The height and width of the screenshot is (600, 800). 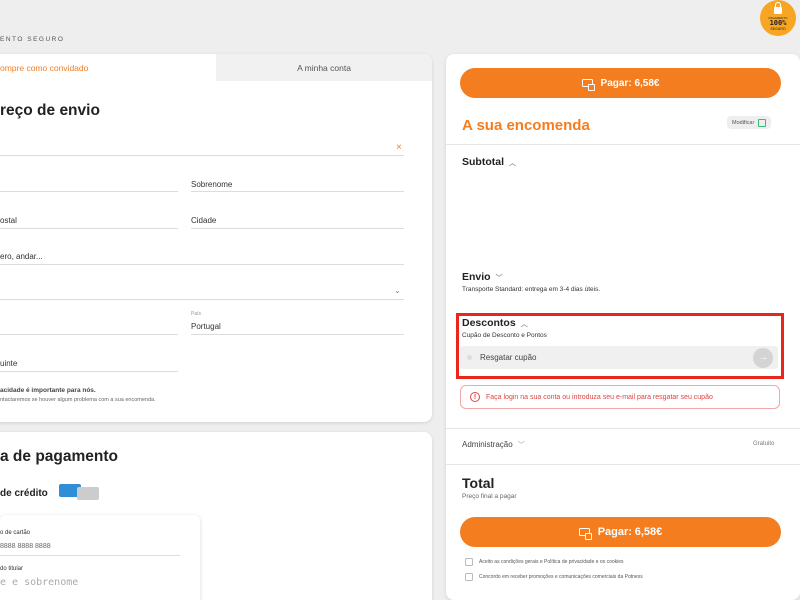 I want to click on phone-field, so click(x=89, y=334).